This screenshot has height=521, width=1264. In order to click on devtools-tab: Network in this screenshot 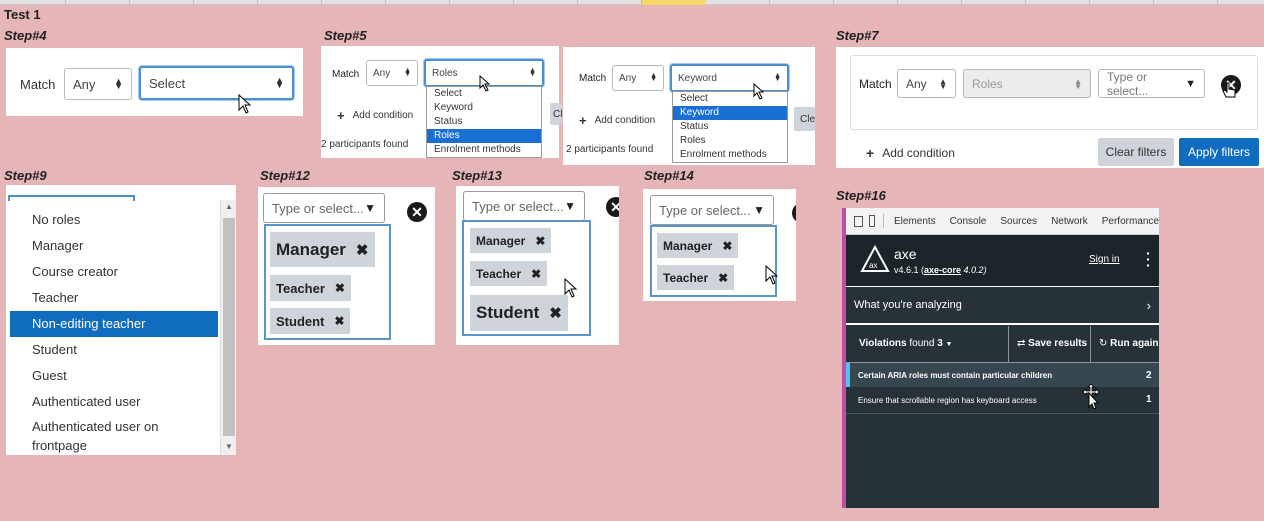, I will do `click(1069, 221)`.